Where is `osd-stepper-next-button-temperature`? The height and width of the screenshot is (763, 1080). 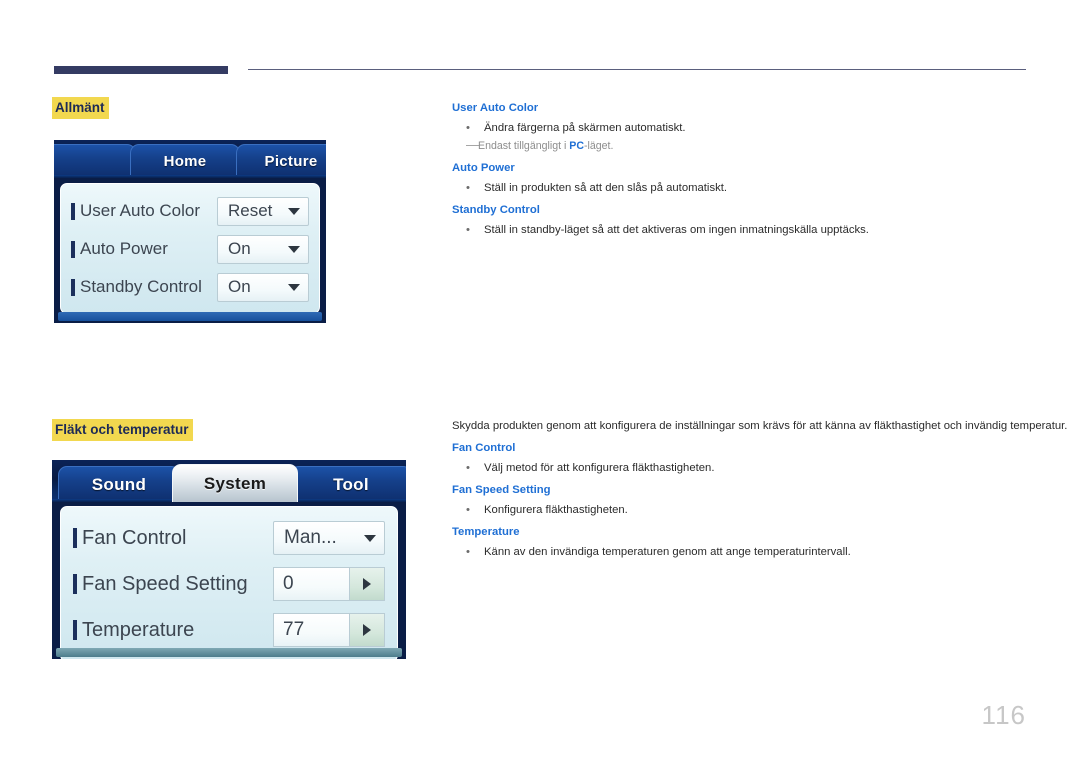 osd-stepper-next-button-temperature is located at coordinates (367, 630).